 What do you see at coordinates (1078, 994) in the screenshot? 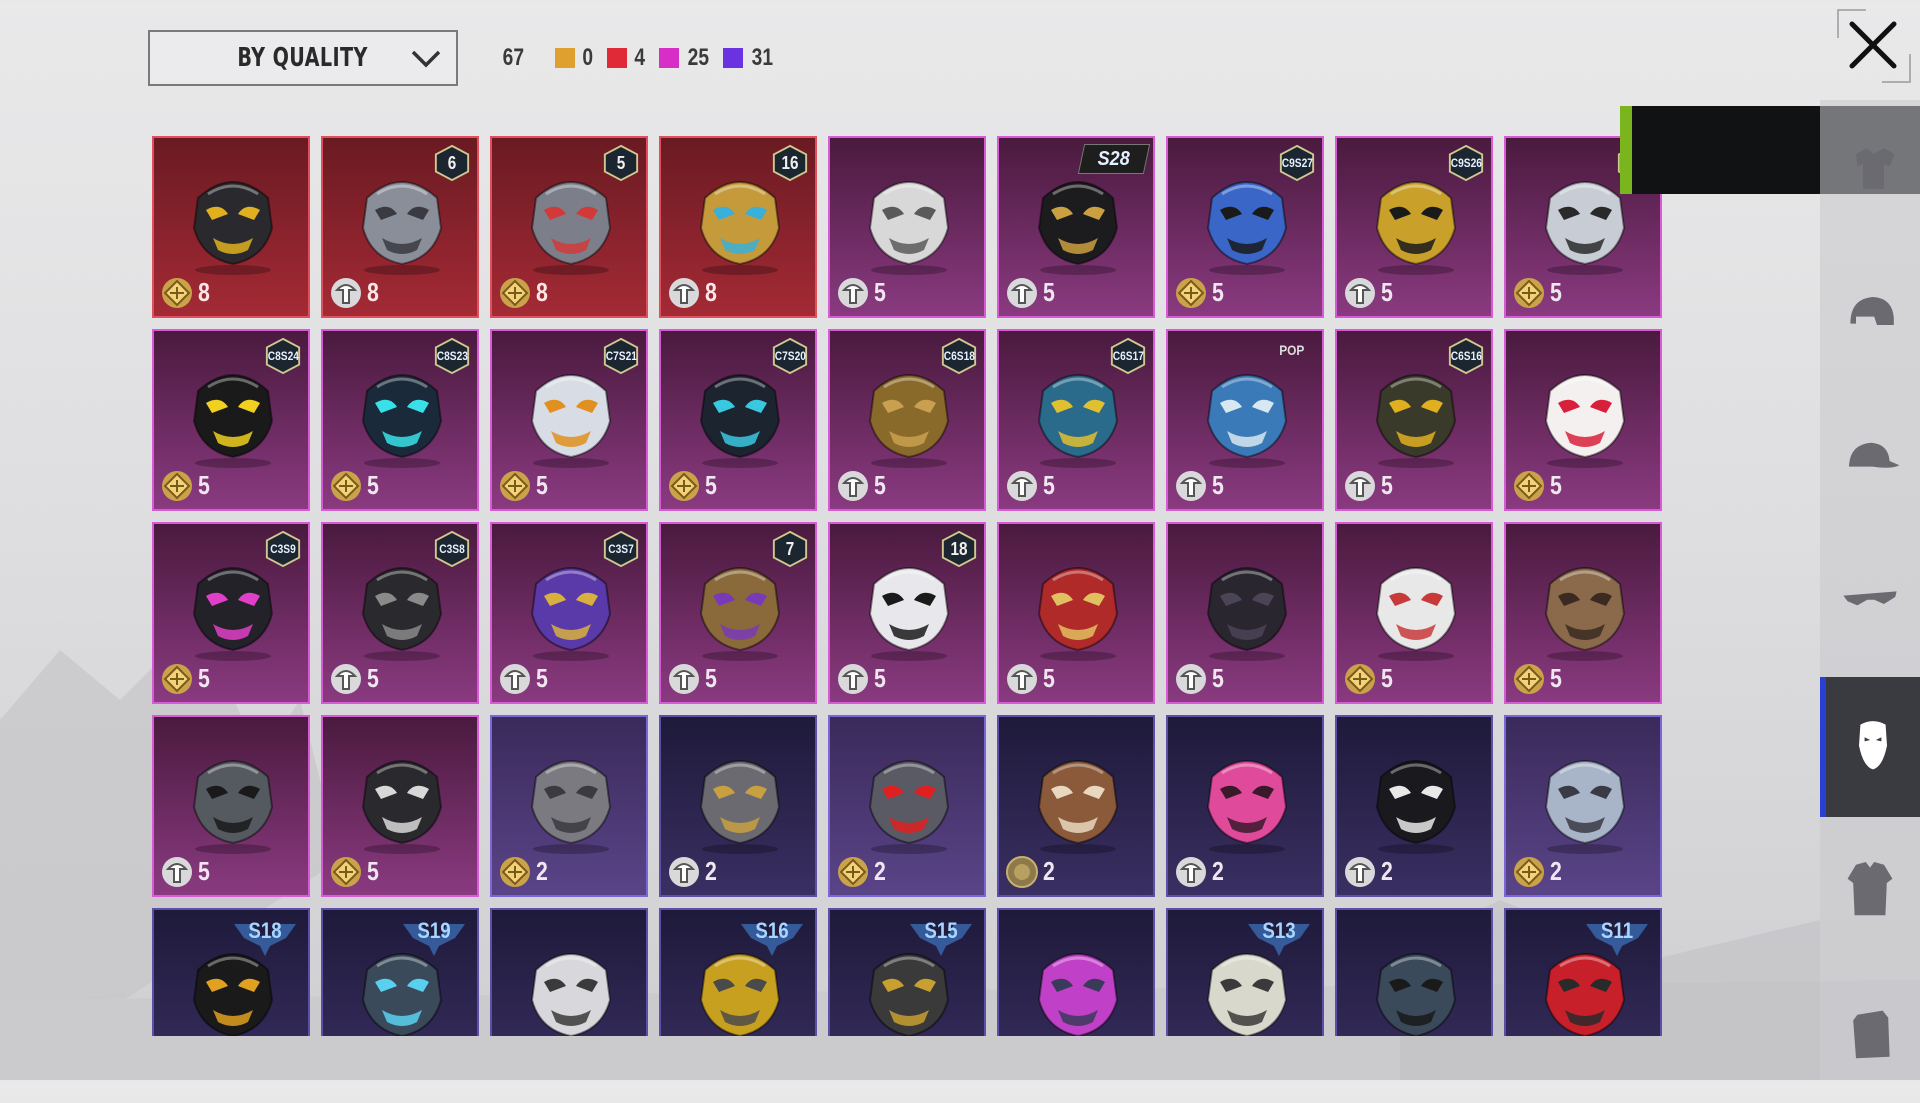
I see `pink-goggle-mask-icon` at bounding box center [1078, 994].